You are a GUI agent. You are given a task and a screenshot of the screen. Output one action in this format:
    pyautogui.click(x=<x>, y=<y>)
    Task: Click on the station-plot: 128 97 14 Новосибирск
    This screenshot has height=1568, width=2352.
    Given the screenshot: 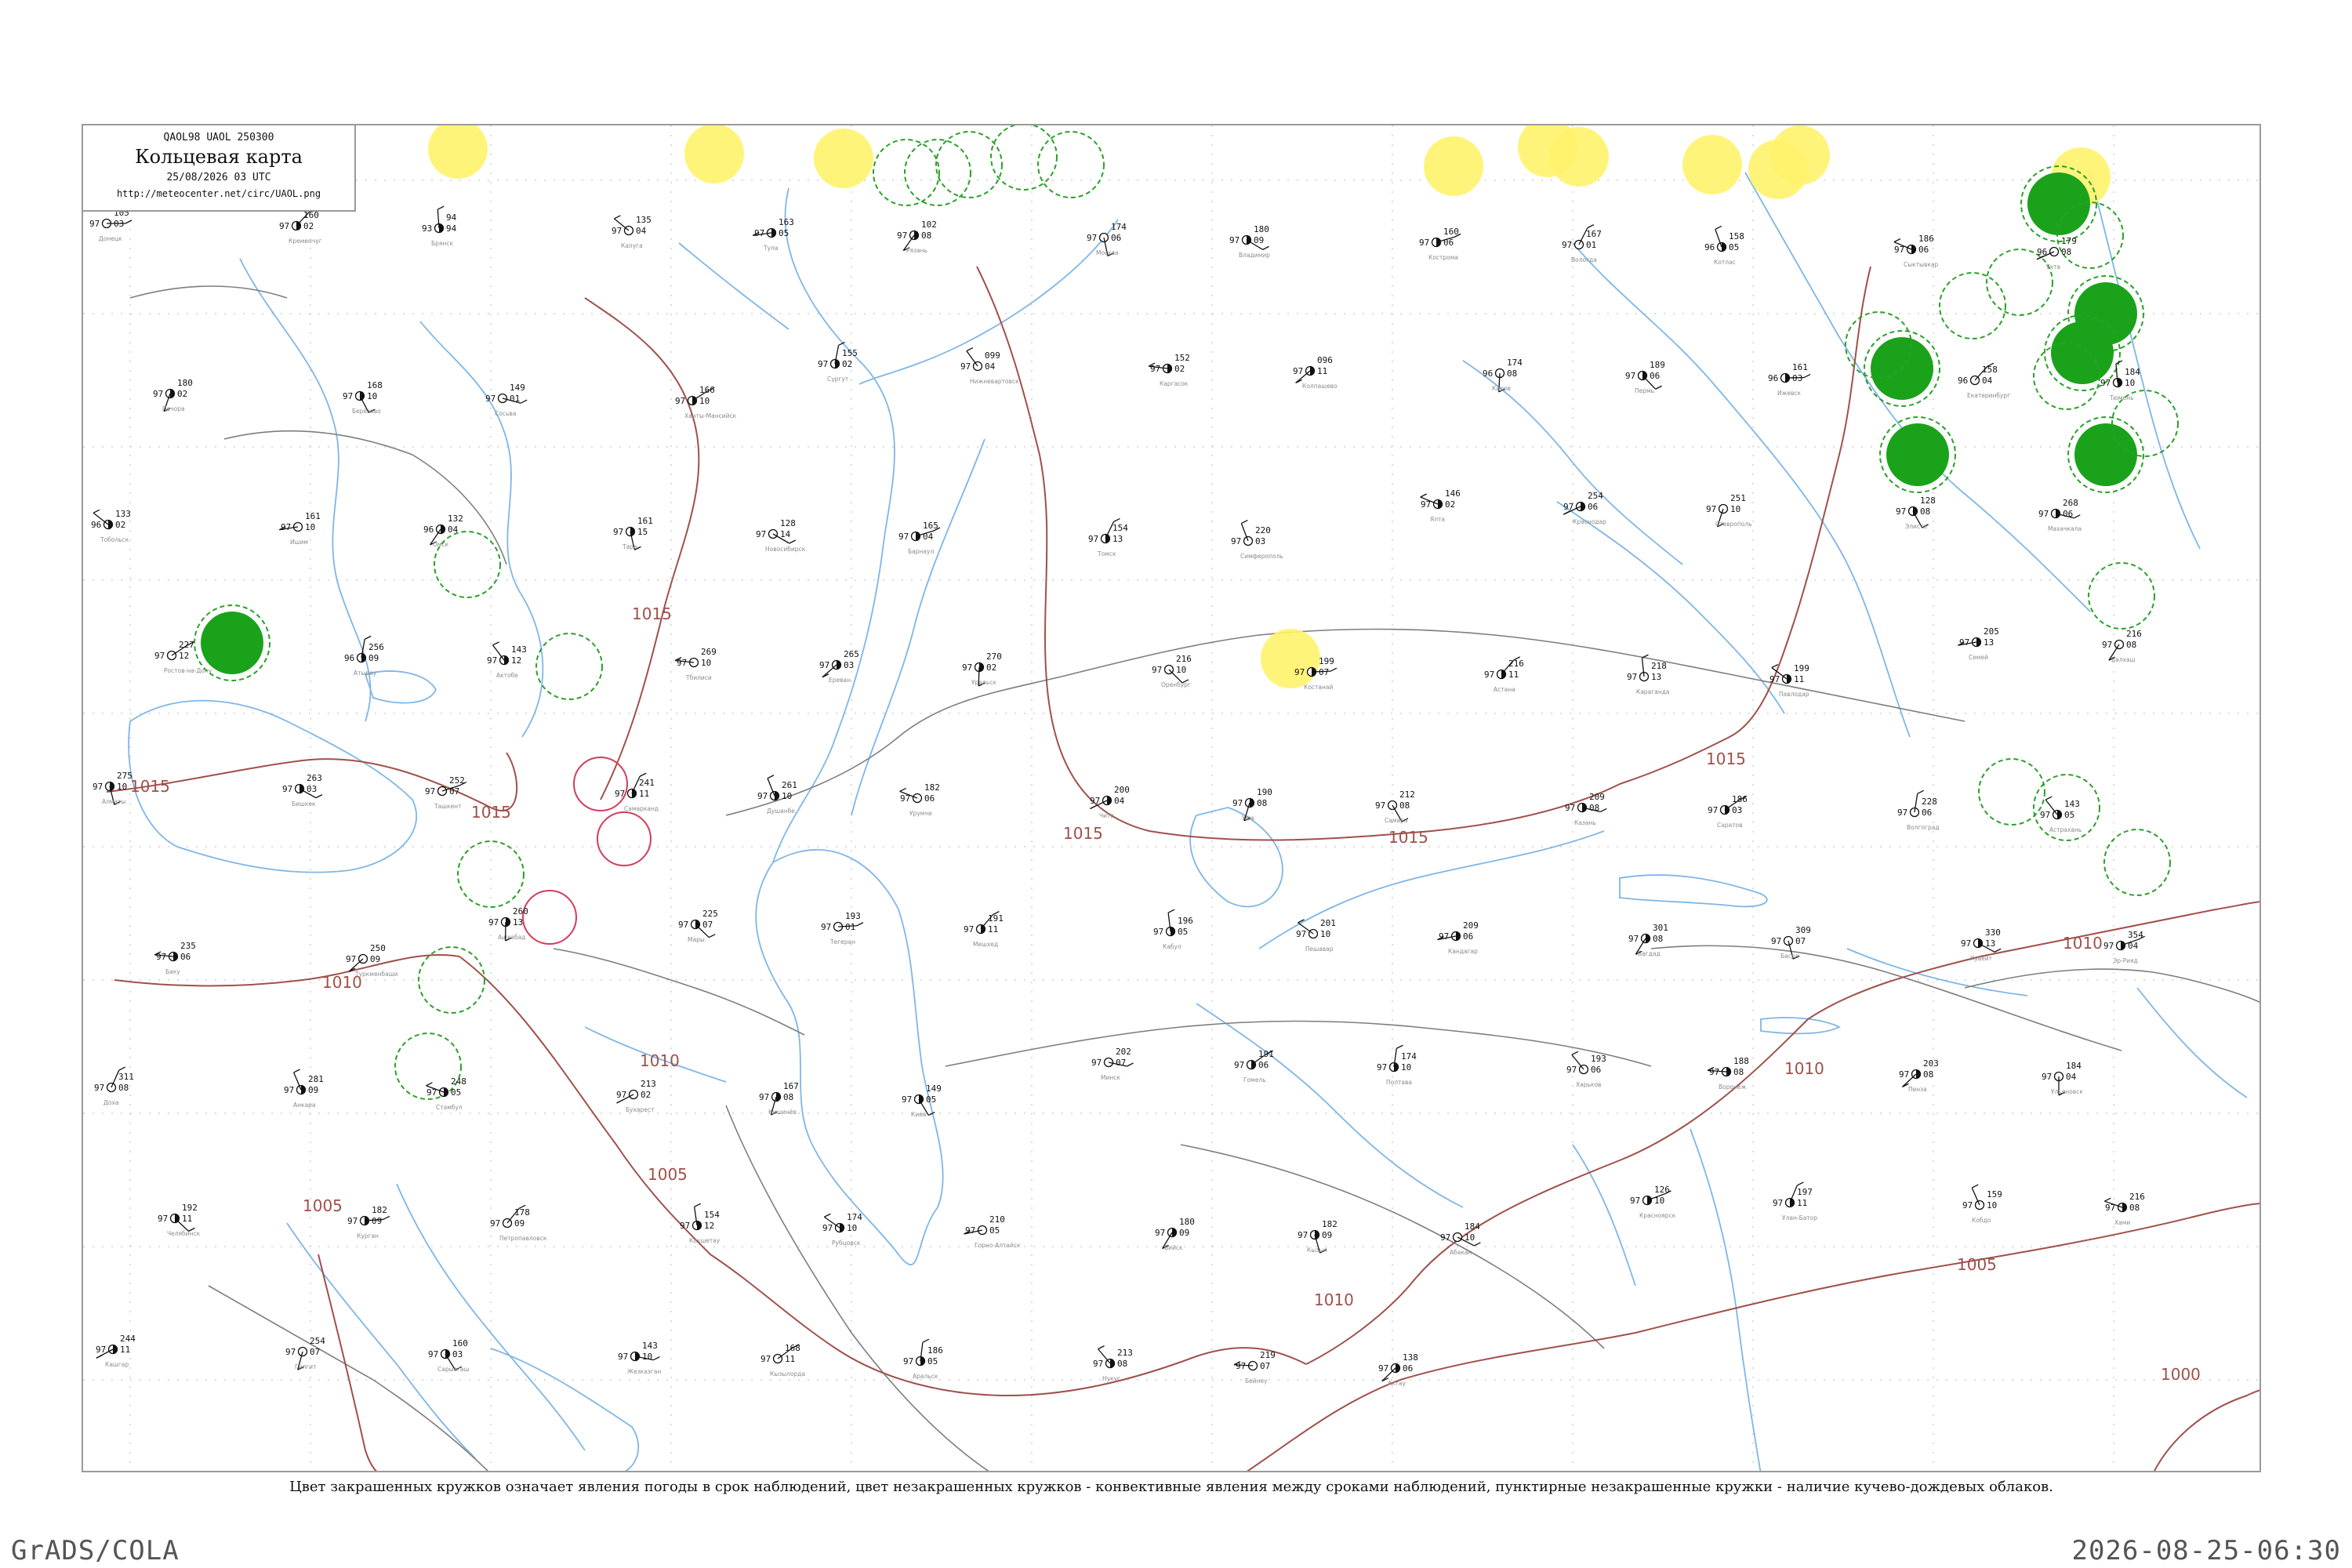 What is the action you would take?
    pyautogui.click(x=781, y=535)
    